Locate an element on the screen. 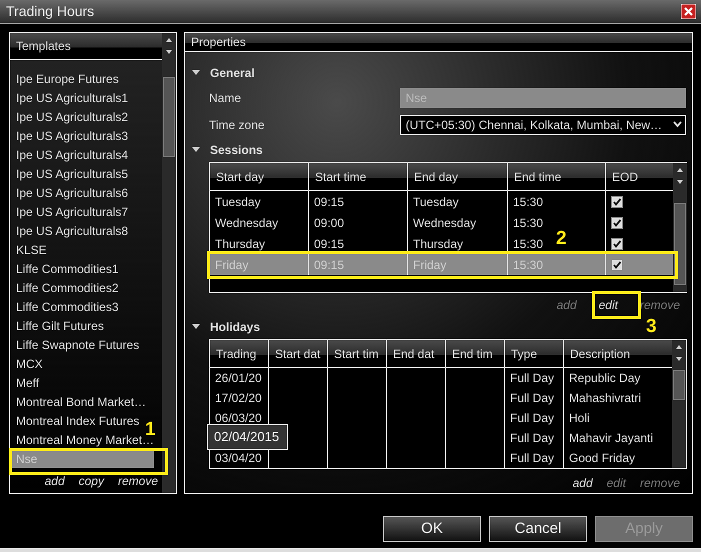 The width and height of the screenshot is (701, 552). template-item: Liffe Commodities3 is located at coordinates (67, 306).